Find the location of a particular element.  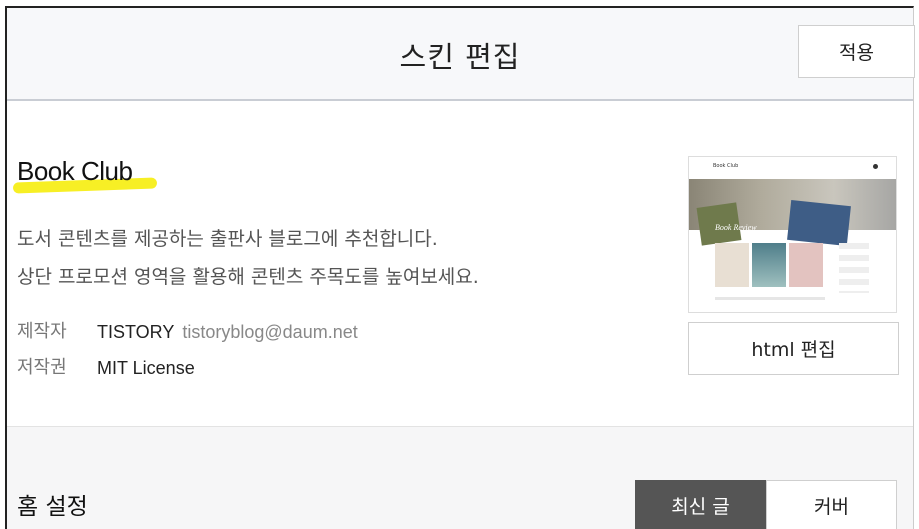

skin-name: Book Club is located at coordinates (75, 171).